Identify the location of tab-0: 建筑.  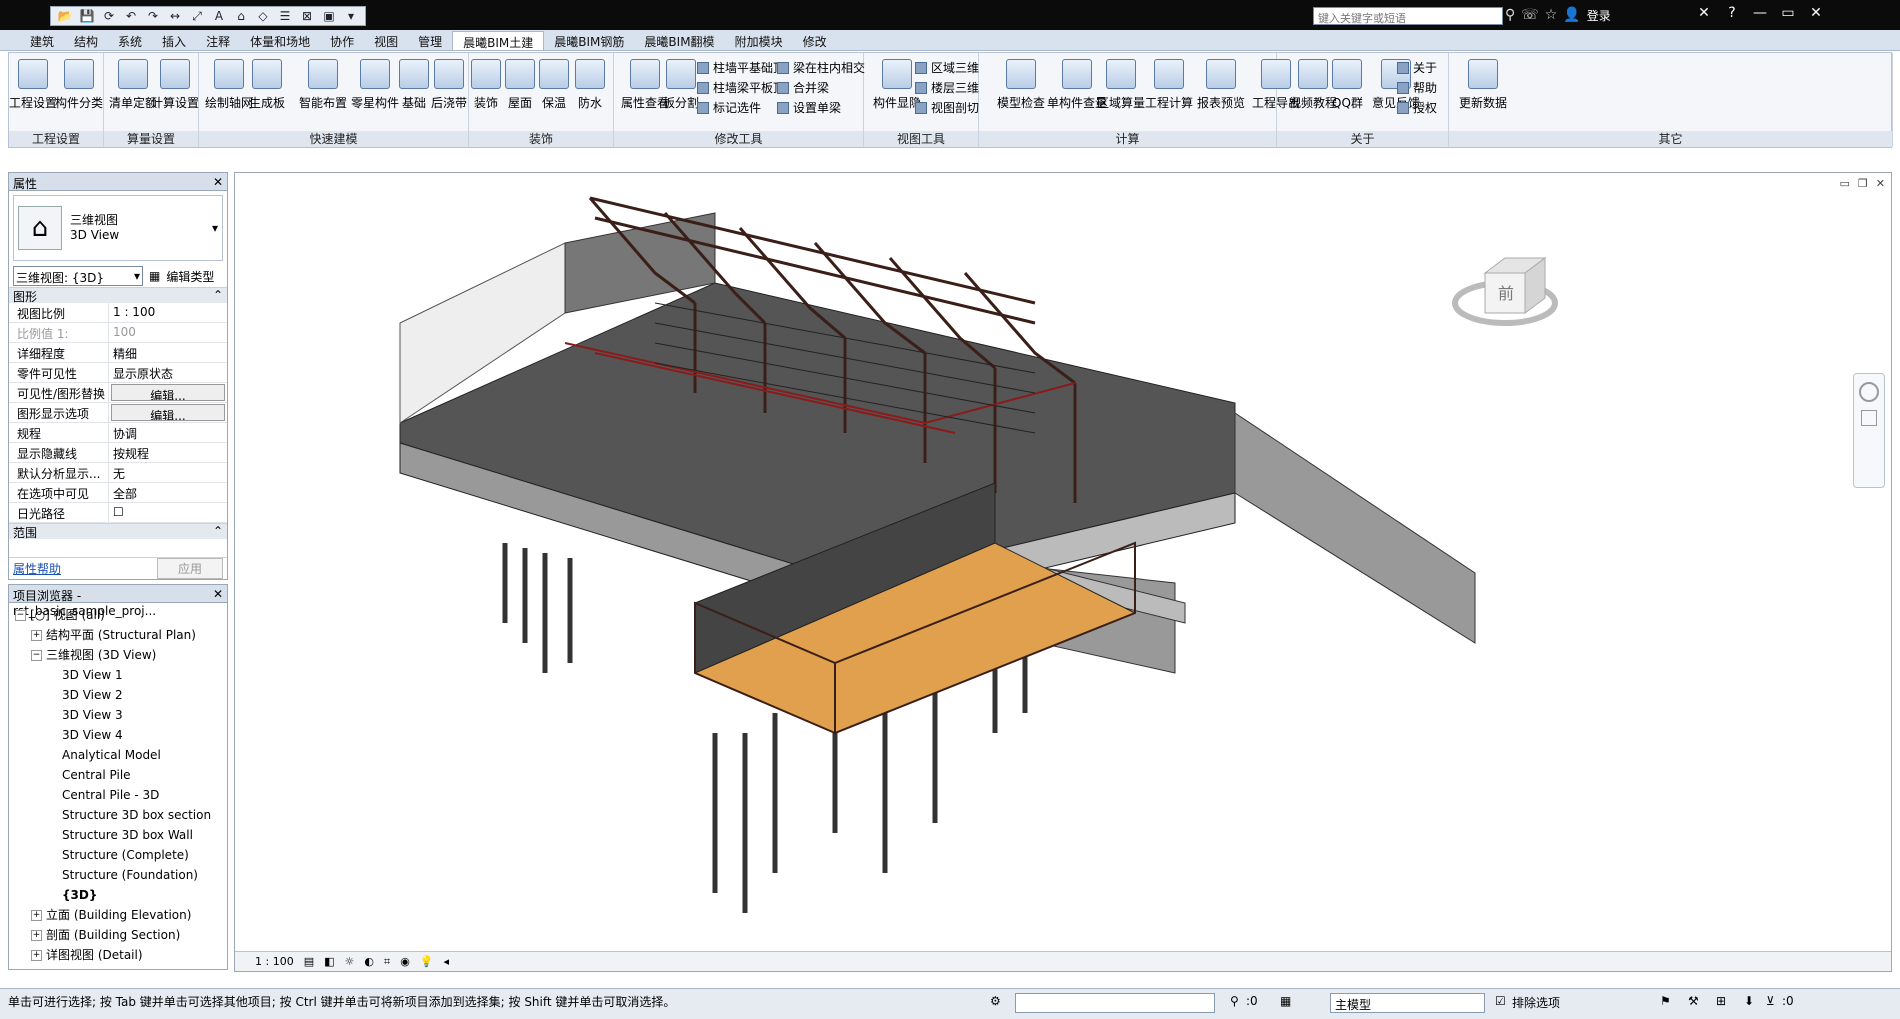
(42, 40).